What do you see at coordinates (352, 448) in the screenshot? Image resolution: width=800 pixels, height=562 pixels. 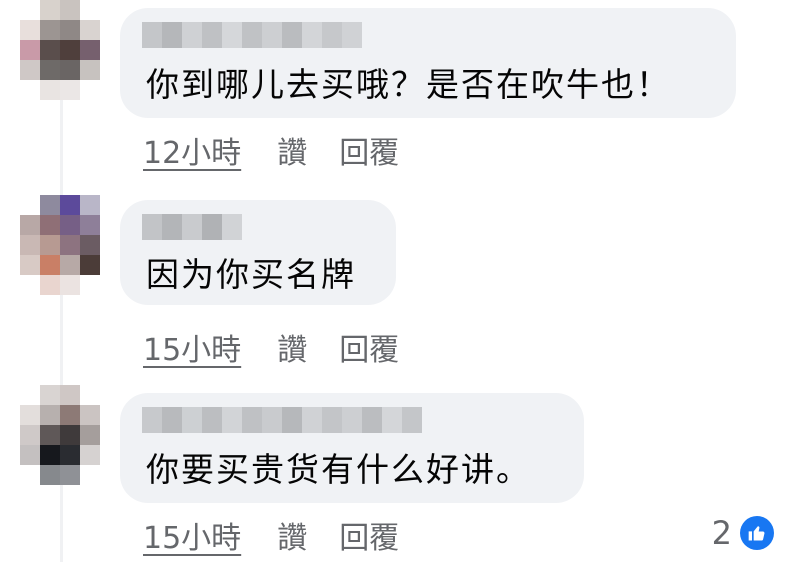 I see `comment-bubble: 你要买贵货有什么好讲。` at bounding box center [352, 448].